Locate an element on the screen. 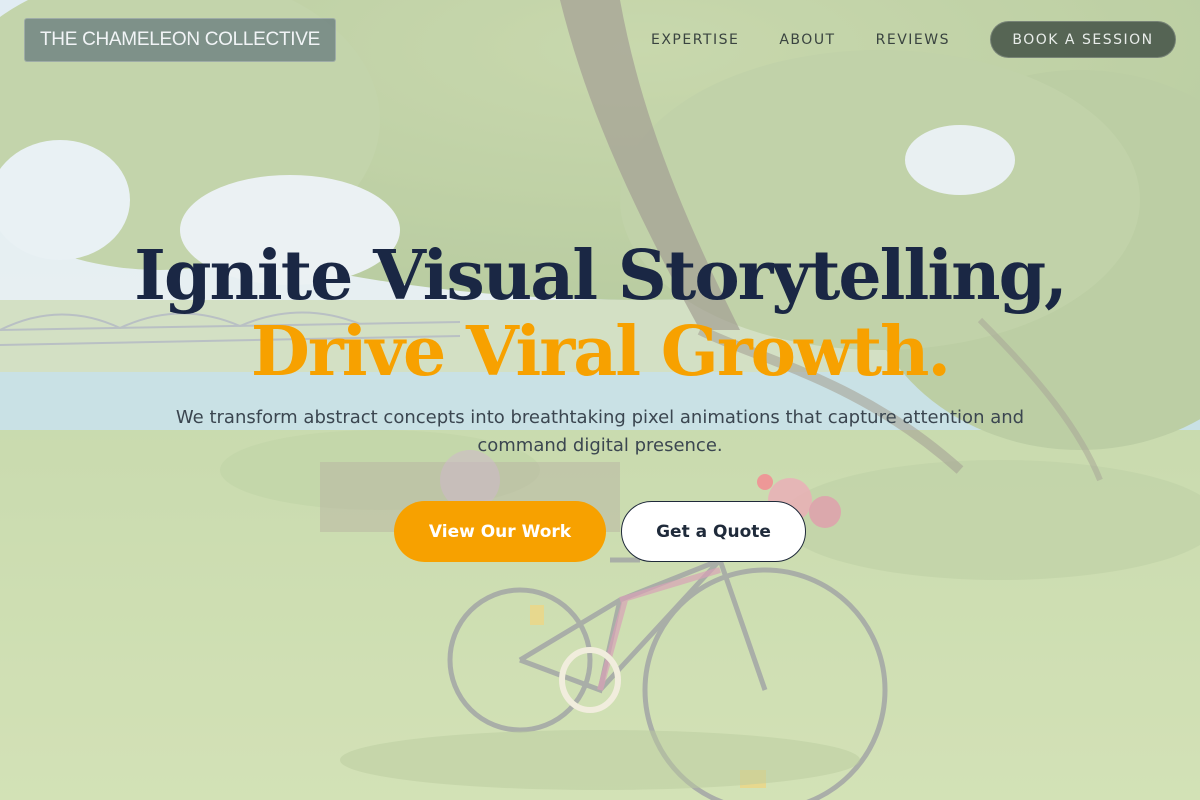 The image size is (1200, 800). brand-logo-text: THE CHAMELEON COLLECTIVE is located at coordinates (180, 39).